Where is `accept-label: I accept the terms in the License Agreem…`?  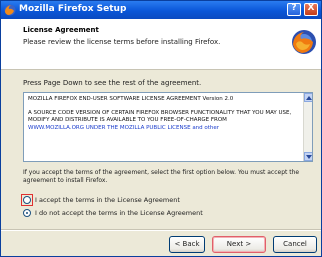 accept-label: I accept the terms in the License Agreem… is located at coordinates (107, 200).